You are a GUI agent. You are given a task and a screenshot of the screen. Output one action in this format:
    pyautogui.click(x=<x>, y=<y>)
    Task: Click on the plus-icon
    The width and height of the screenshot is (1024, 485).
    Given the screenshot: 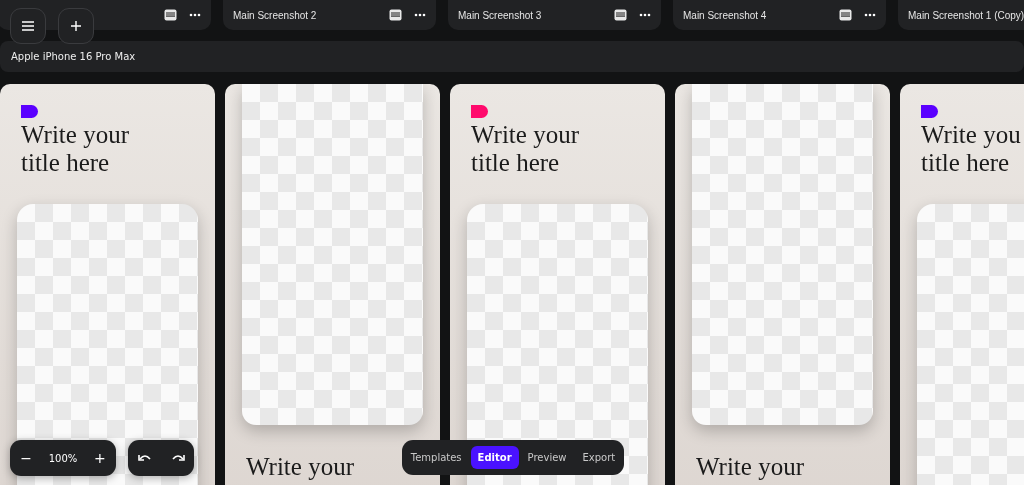 What is the action you would take?
    pyautogui.click(x=76, y=26)
    